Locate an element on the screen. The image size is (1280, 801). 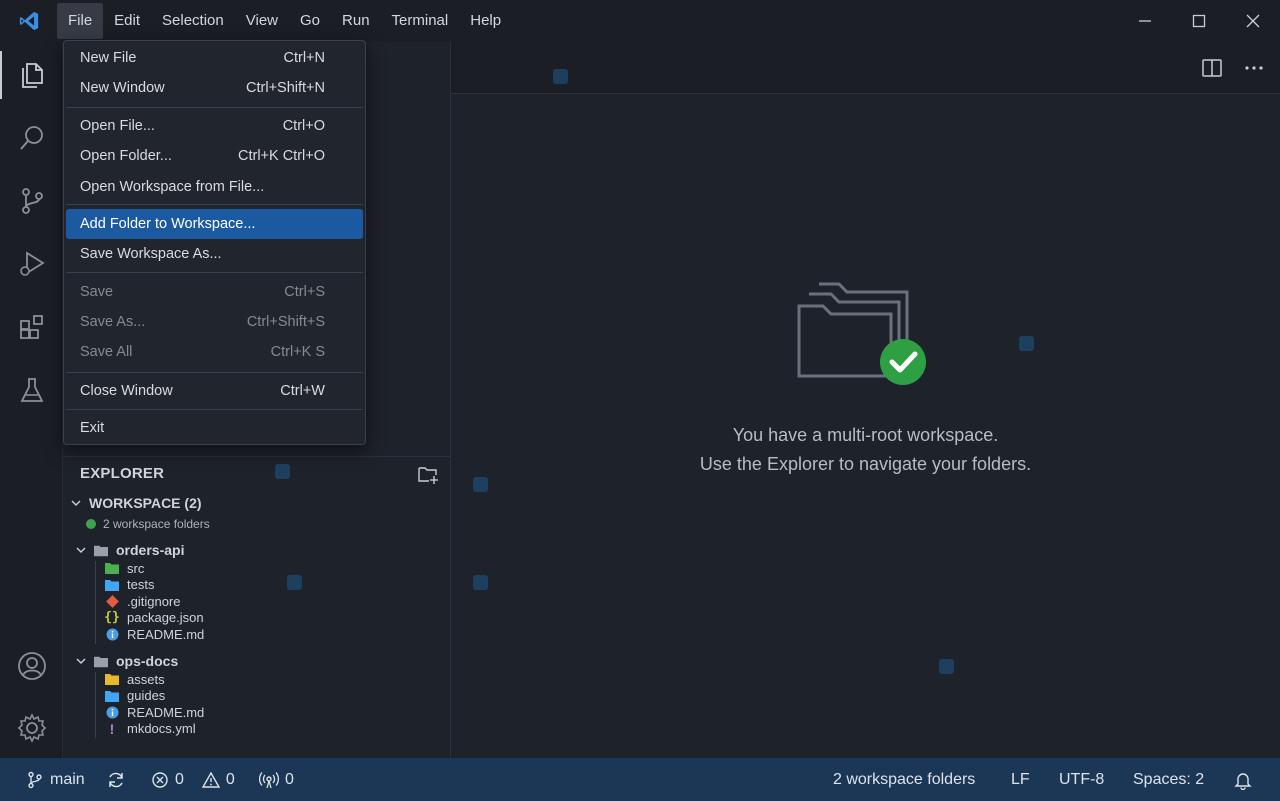
menu-edit: Edit is located at coordinates (127, 21).